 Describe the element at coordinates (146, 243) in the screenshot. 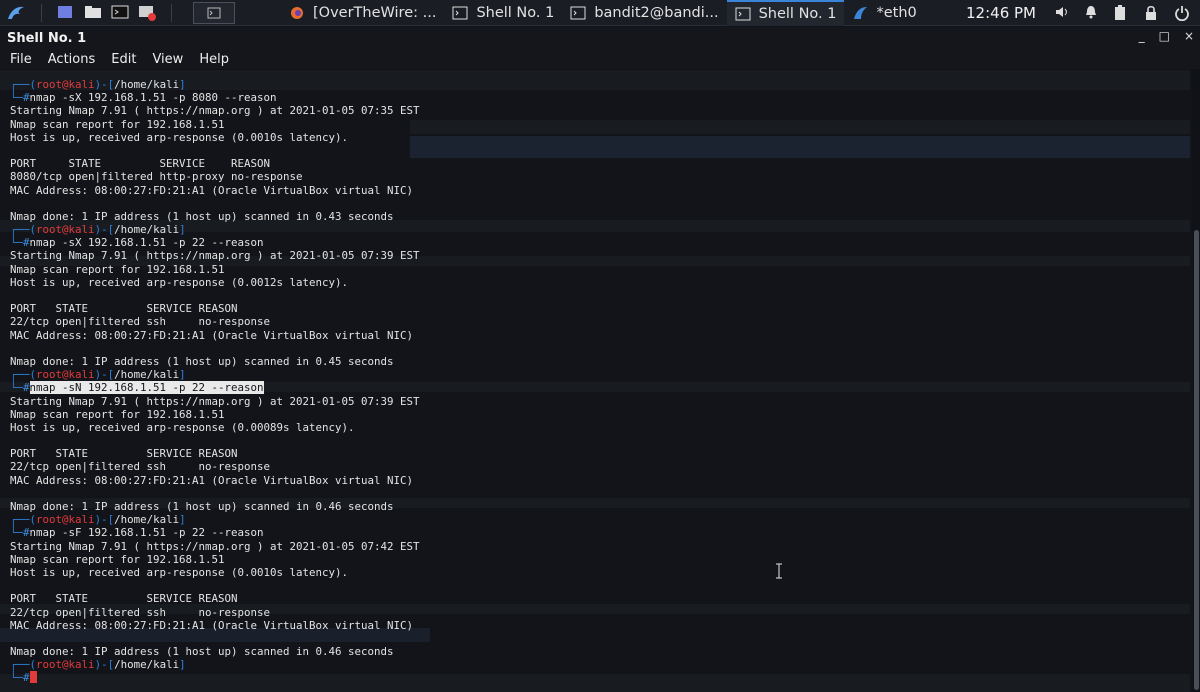

I see `command-text: nmap -sX 192.168.1.51 -p 22 --reason` at that location.